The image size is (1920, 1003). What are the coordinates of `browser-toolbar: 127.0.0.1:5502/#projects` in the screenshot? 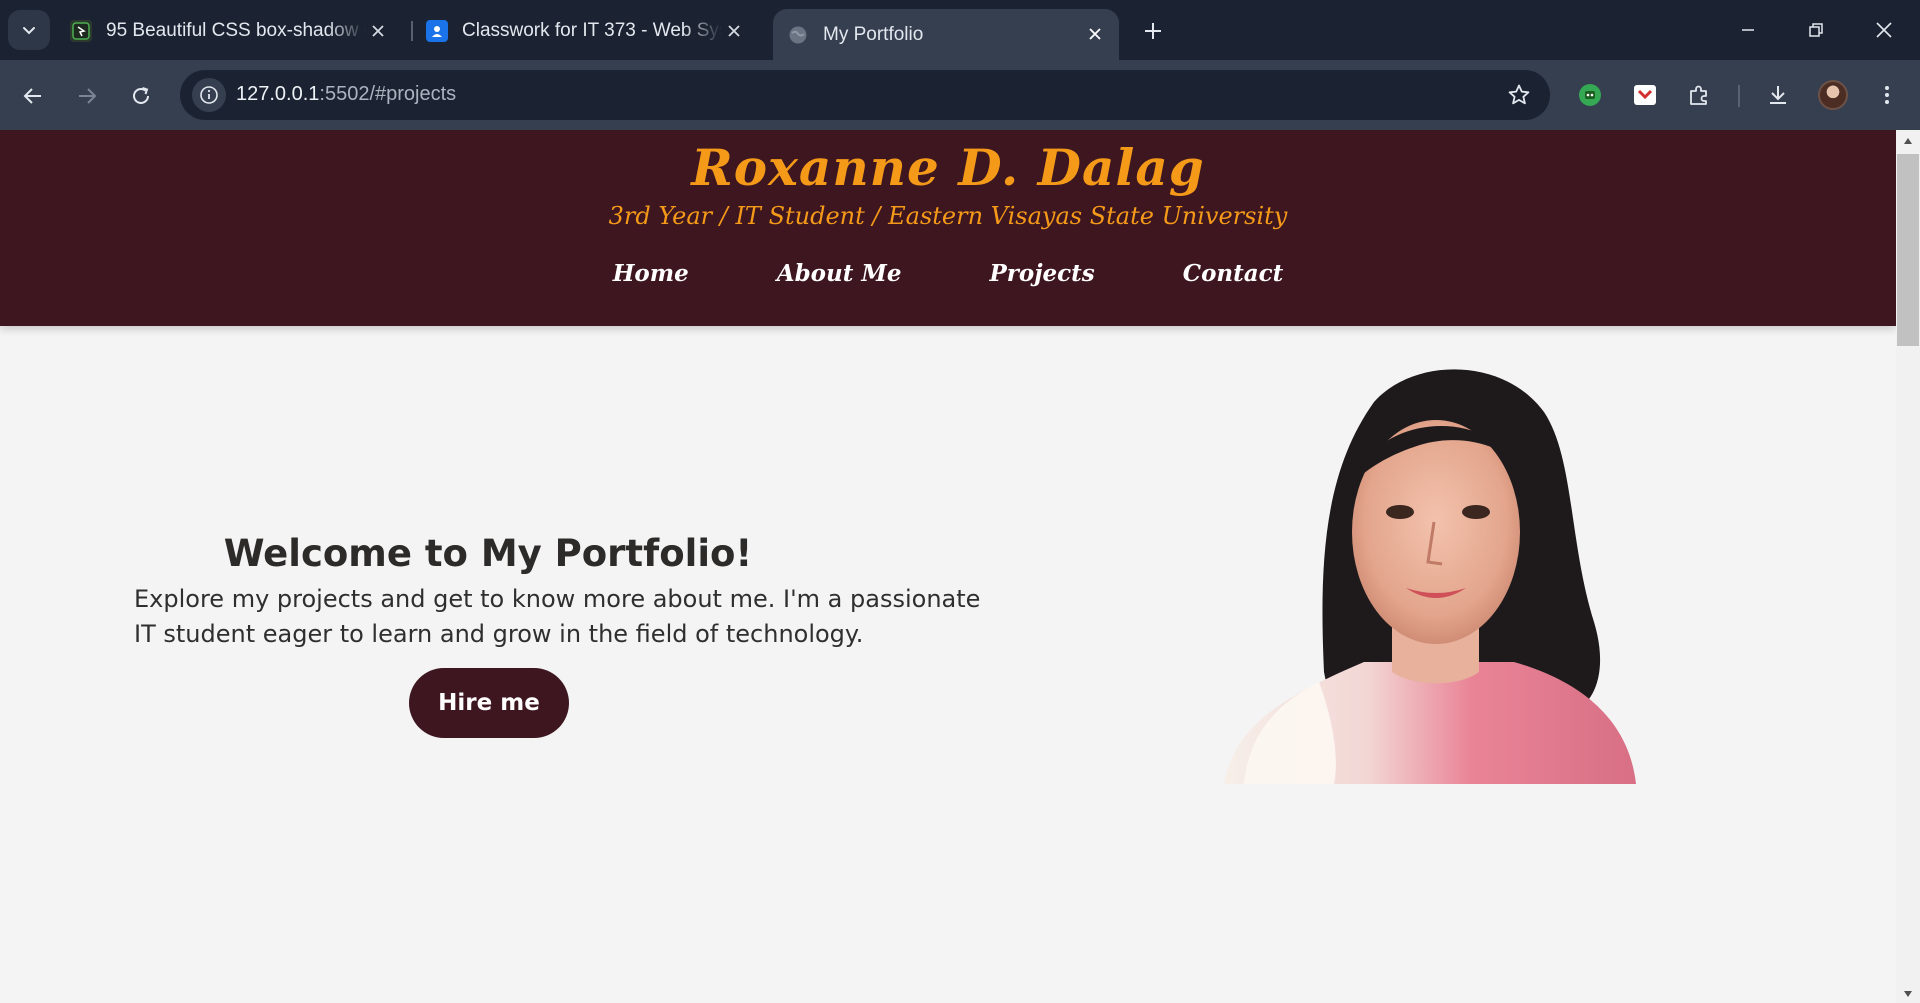 It's located at (960, 95).